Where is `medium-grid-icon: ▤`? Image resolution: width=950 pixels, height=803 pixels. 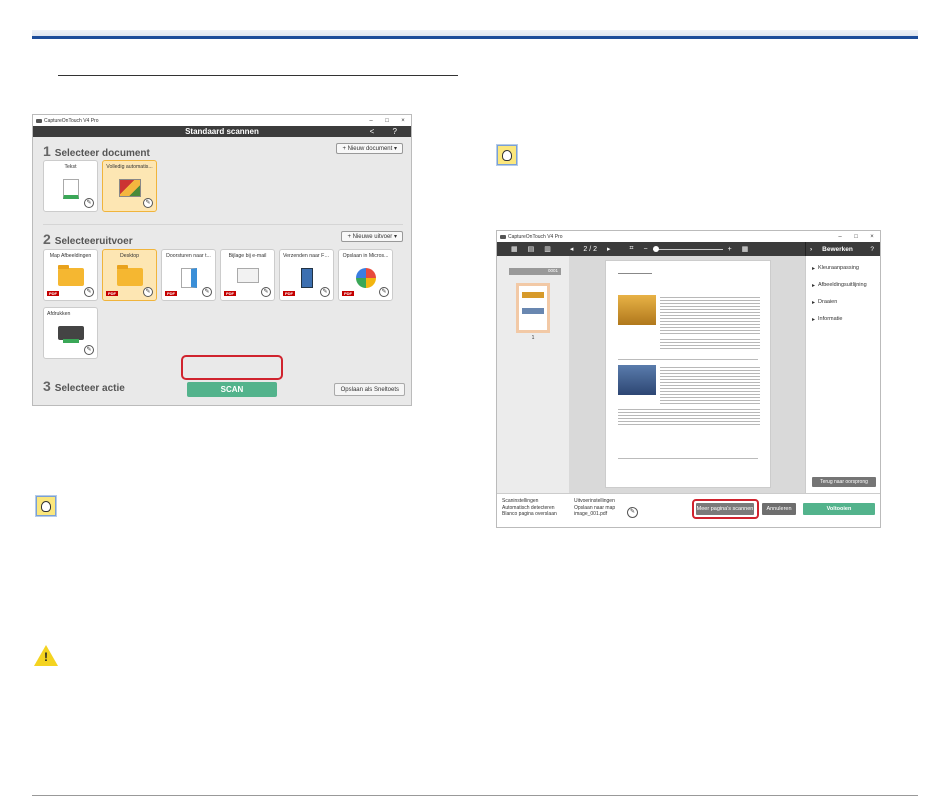
medium-grid-icon: ▤ is located at coordinates (531, 249).